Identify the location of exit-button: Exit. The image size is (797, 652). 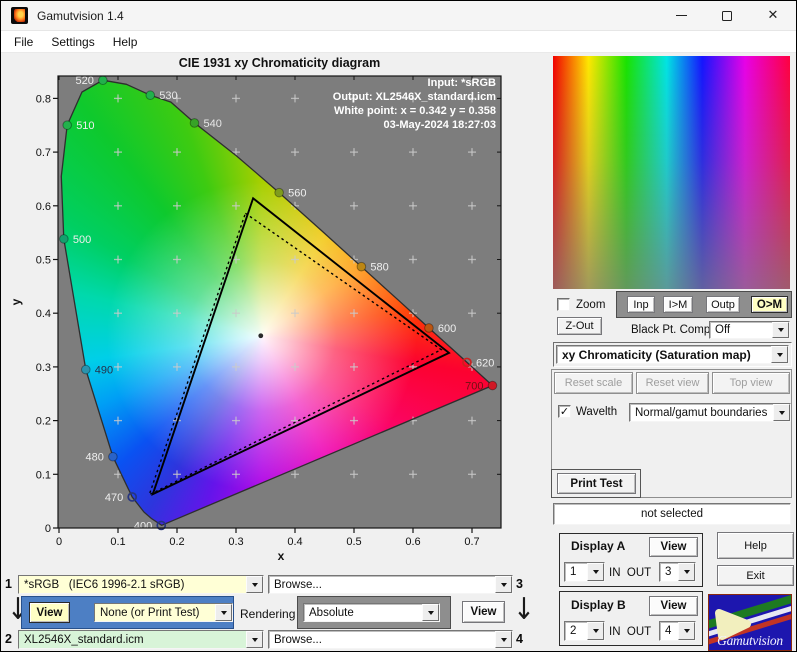
(755, 575).